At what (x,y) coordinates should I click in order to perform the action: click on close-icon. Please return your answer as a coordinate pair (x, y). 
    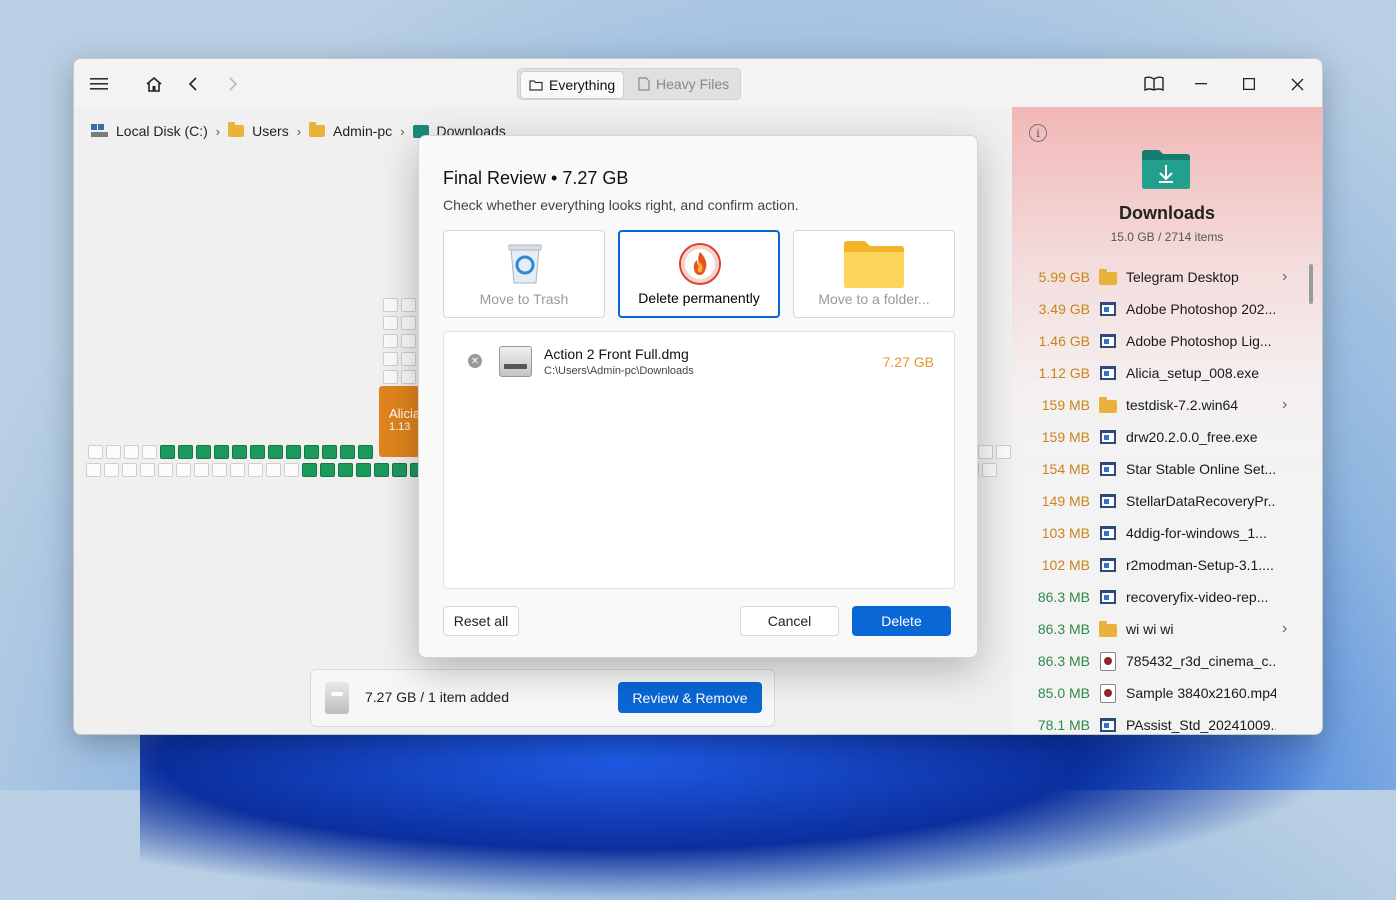
    Looking at the image, I should click on (1297, 84).